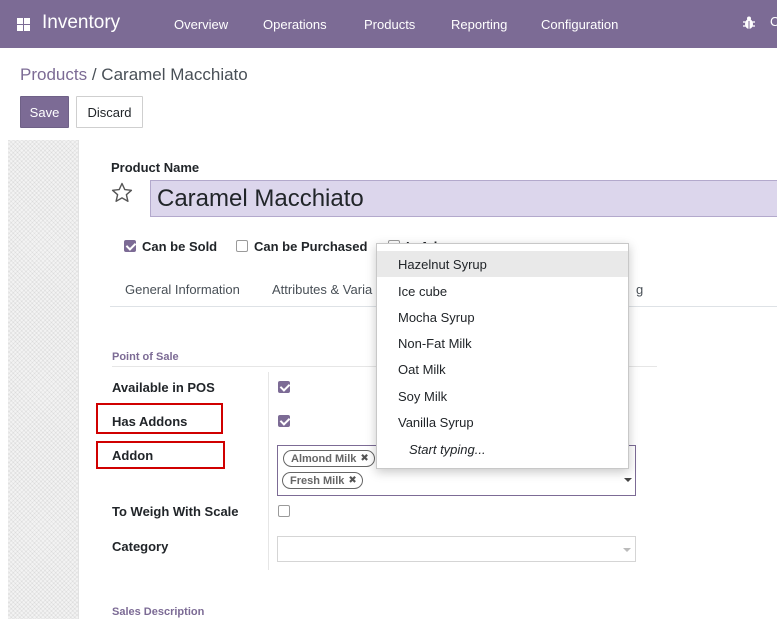 The width and height of the screenshot is (777, 619). I want to click on apps-grid-icon, so click(23, 24).